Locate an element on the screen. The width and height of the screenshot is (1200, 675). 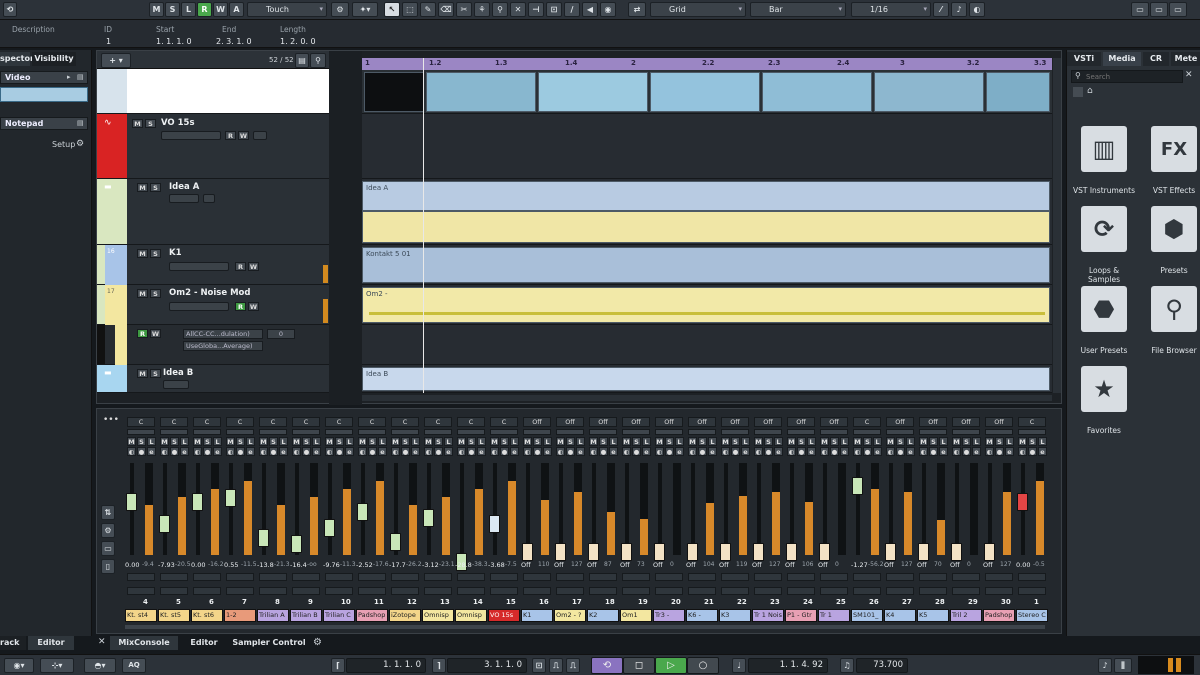
channel-name: P1 - Gtr is located at coordinates (801, 615).